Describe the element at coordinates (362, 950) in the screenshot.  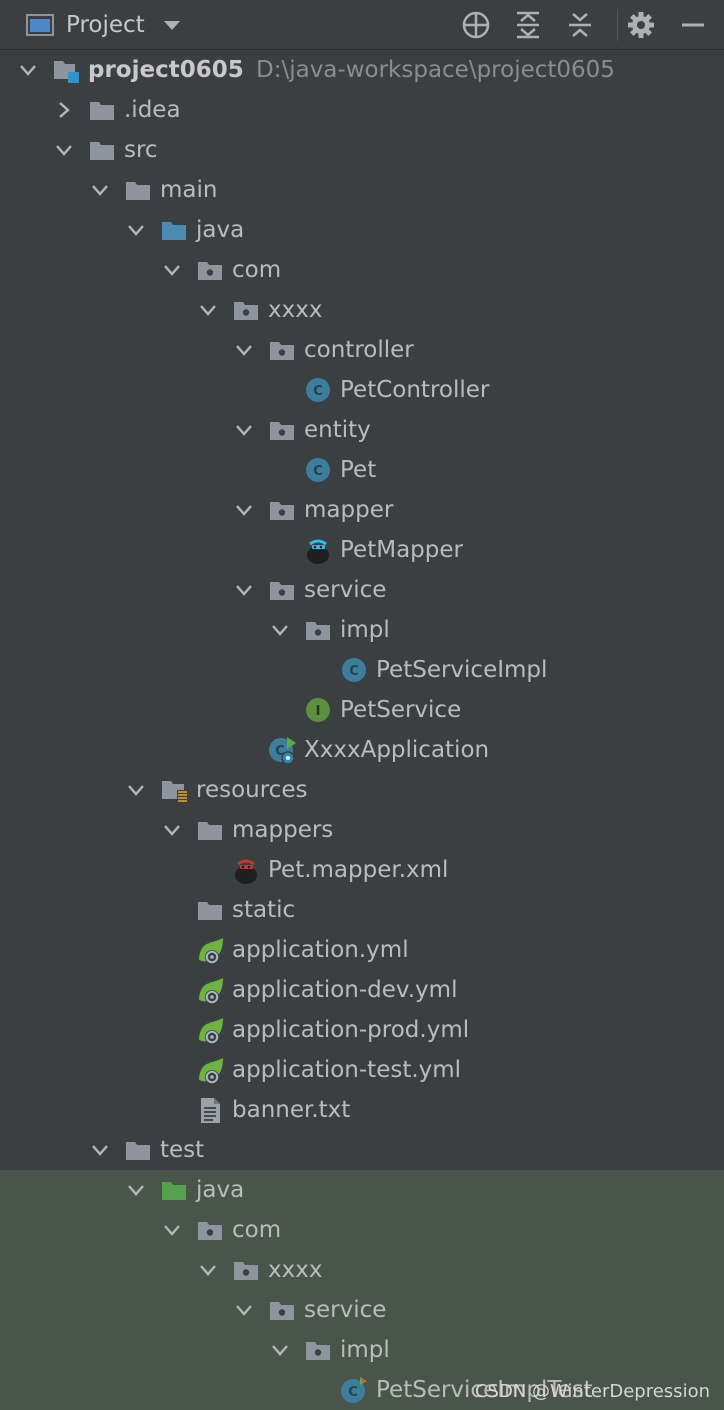
I see `tree-node-application-yml: application.yml` at that location.